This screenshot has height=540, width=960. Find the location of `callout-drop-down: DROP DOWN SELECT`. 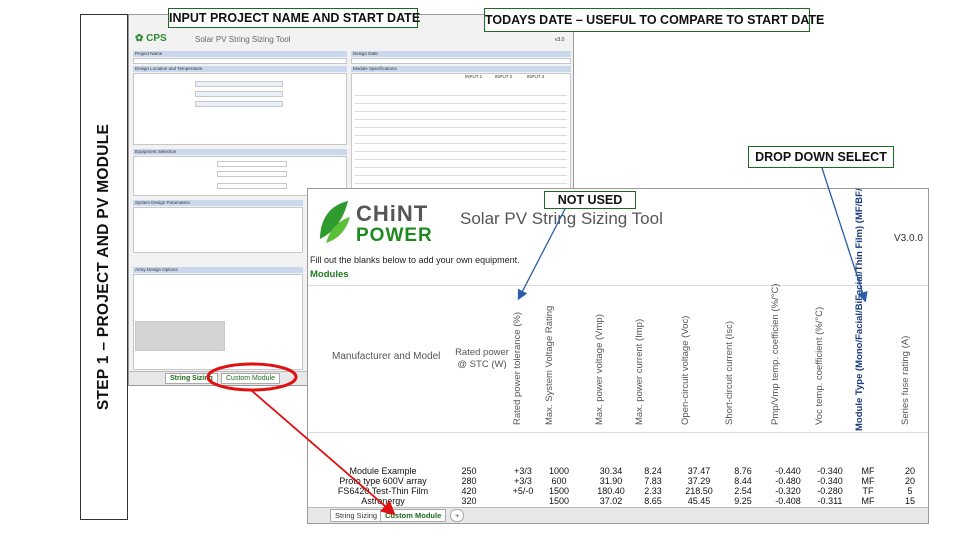

callout-drop-down: DROP DOWN SELECT is located at coordinates (821, 157).